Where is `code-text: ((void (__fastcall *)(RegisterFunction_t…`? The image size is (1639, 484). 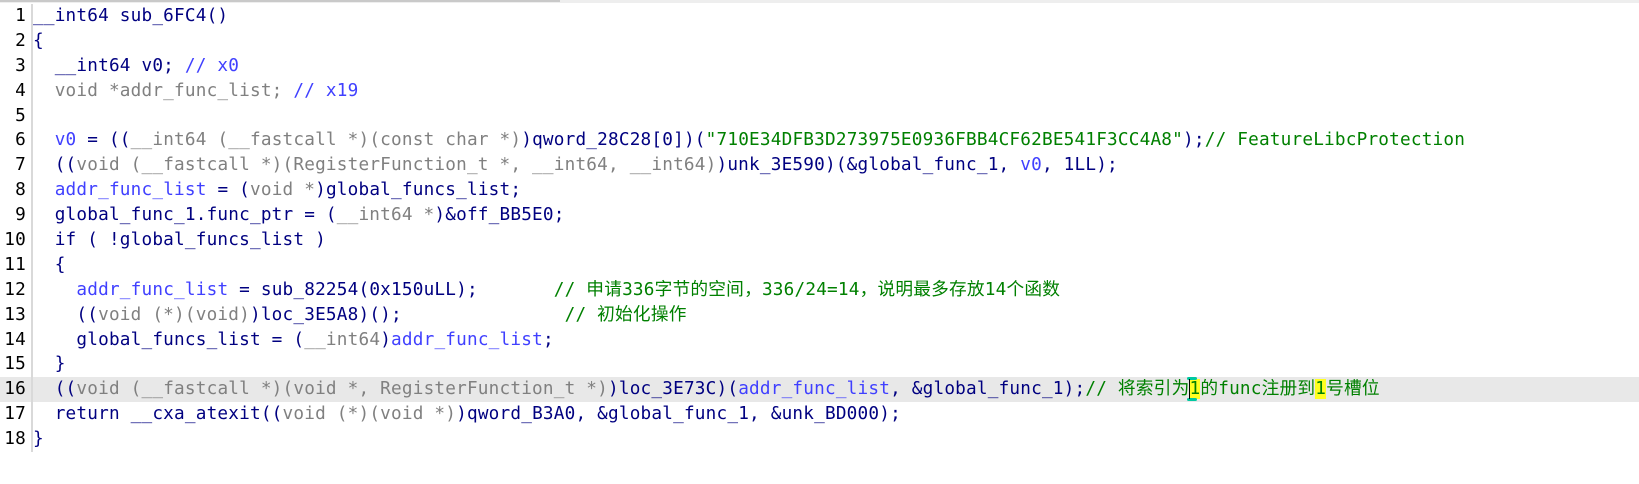 code-text: ((void (__fastcall *)(RegisterFunction_t… is located at coordinates (575, 165).